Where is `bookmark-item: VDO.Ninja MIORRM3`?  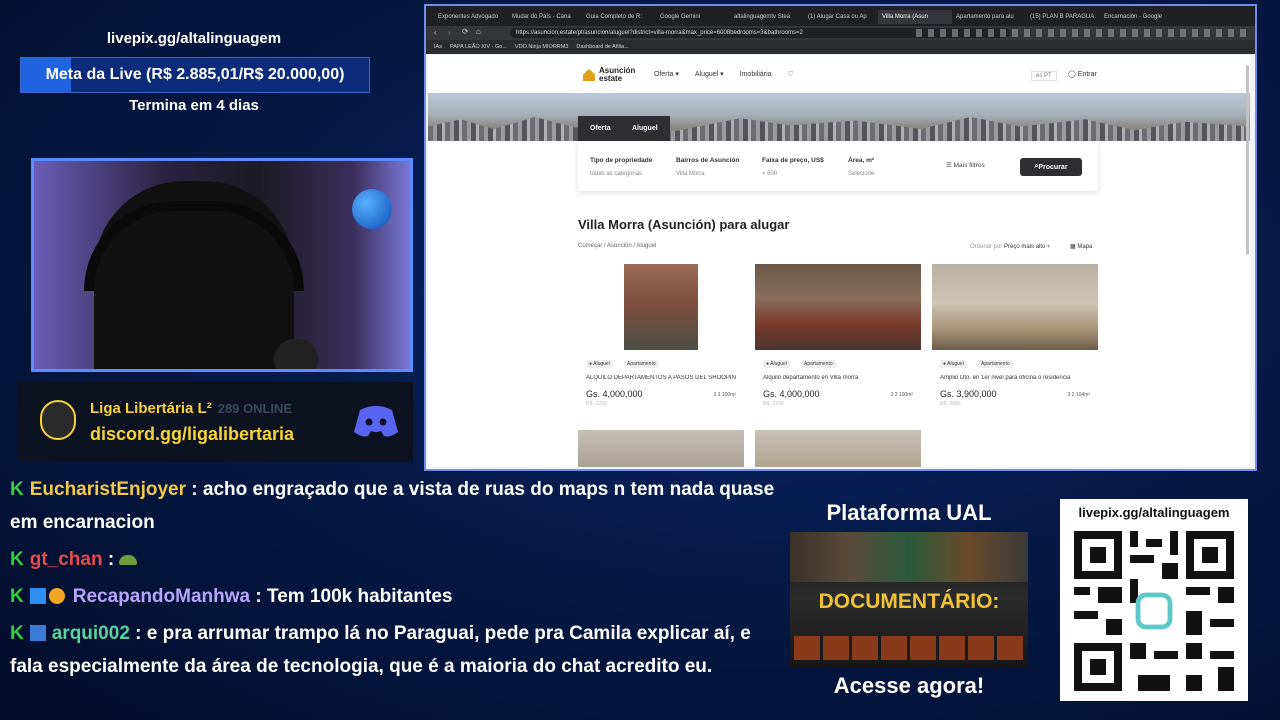 bookmark-item: VDO.Ninja MIORRM3 is located at coordinates (541, 47).